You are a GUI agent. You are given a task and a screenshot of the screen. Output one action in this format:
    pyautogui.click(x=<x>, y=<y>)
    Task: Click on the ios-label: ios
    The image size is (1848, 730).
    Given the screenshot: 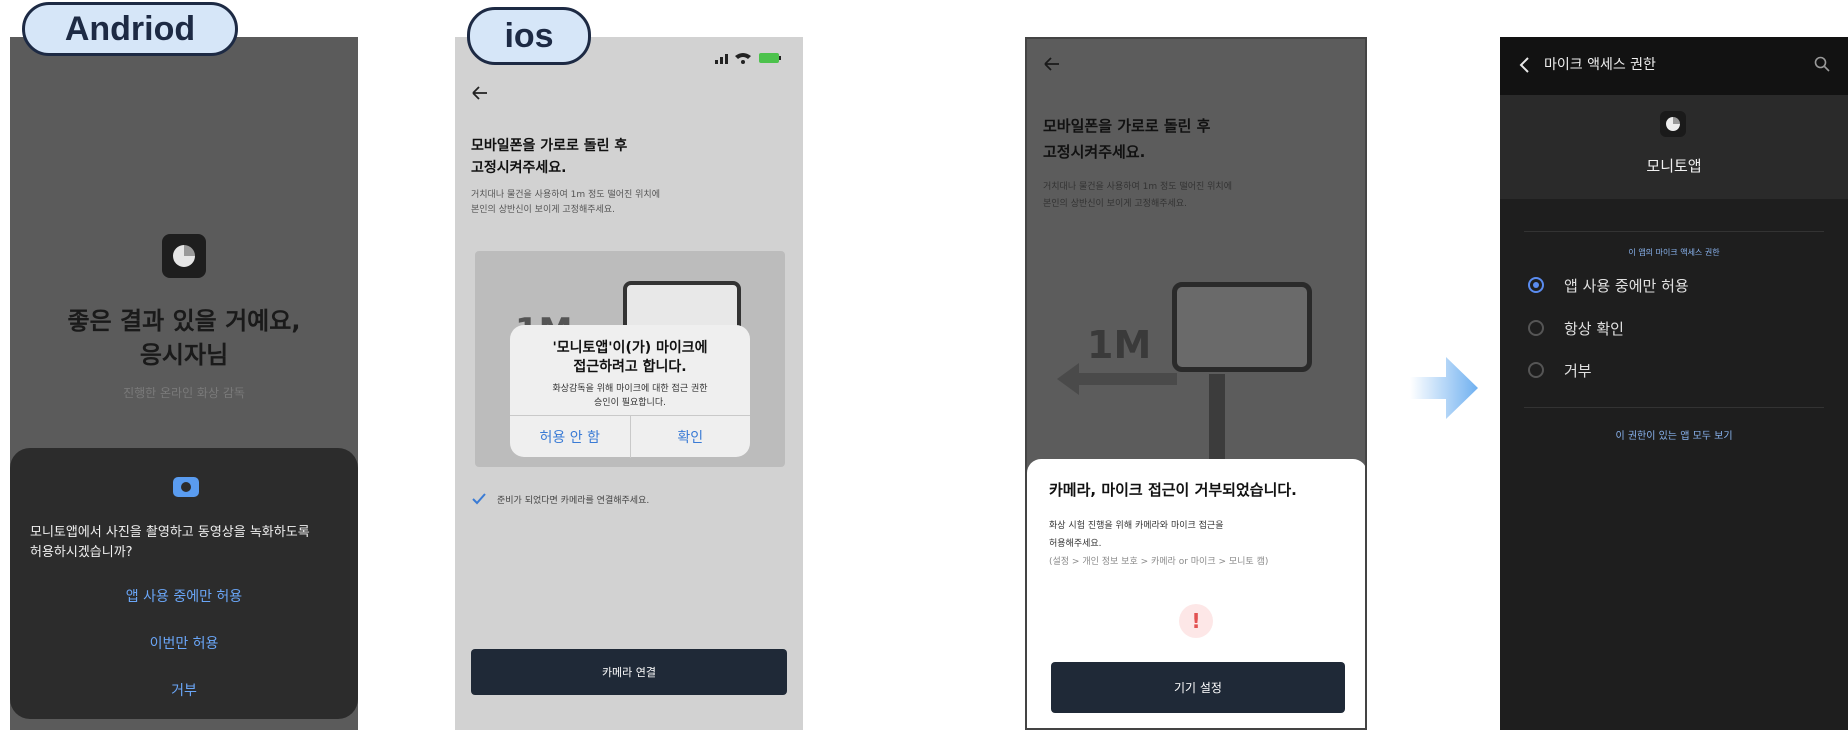 What is the action you would take?
    pyautogui.click(x=529, y=36)
    